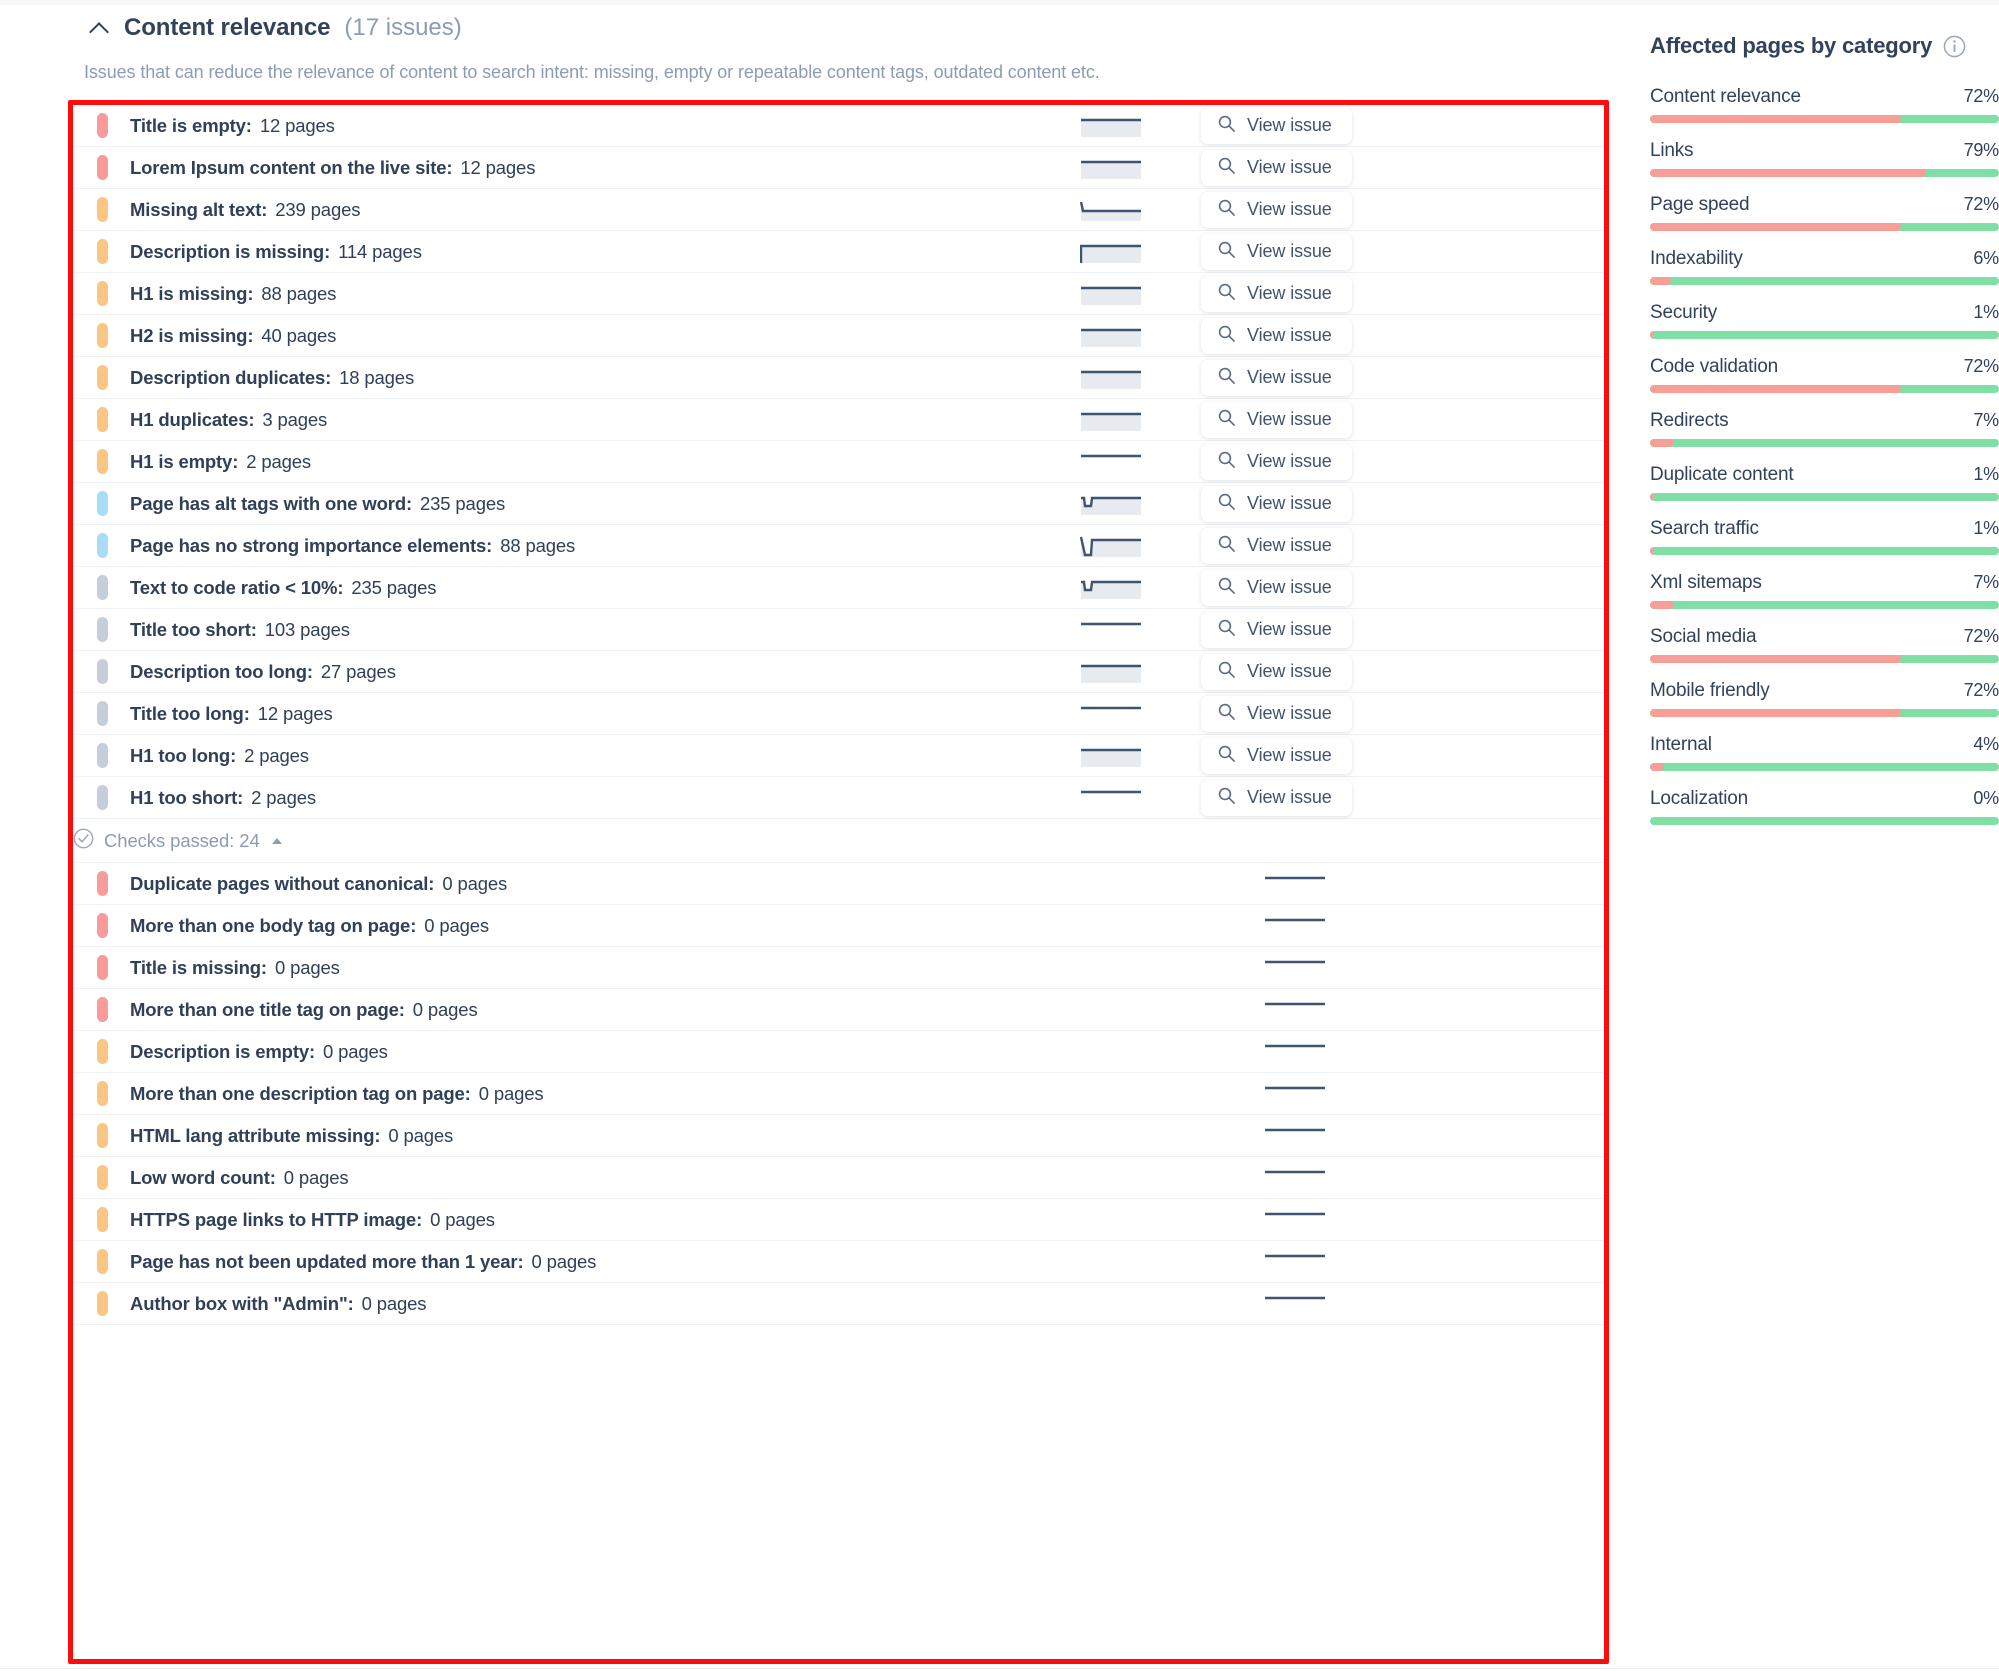 The image size is (1999, 1672). I want to click on info-icon, so click(1954, 46).